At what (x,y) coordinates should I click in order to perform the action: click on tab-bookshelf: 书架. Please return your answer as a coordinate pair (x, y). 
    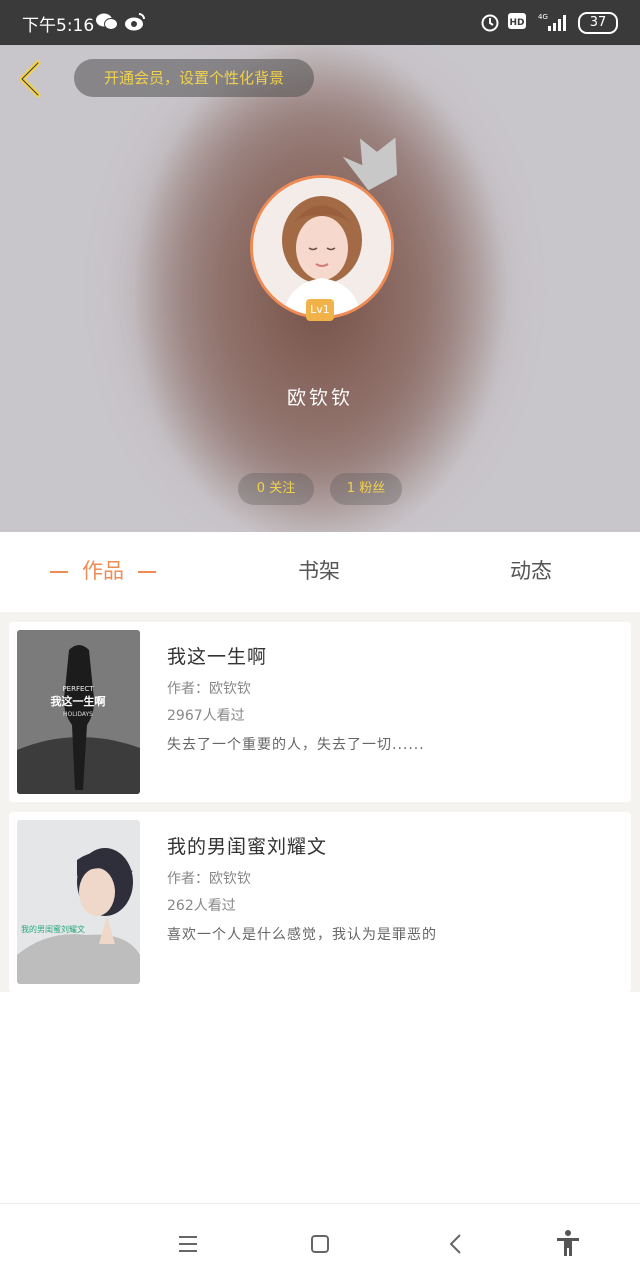
    Looking at the image, I should click on (319, 572).